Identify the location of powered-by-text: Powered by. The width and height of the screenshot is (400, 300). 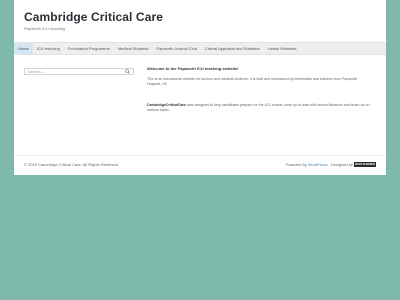
(296, 164).